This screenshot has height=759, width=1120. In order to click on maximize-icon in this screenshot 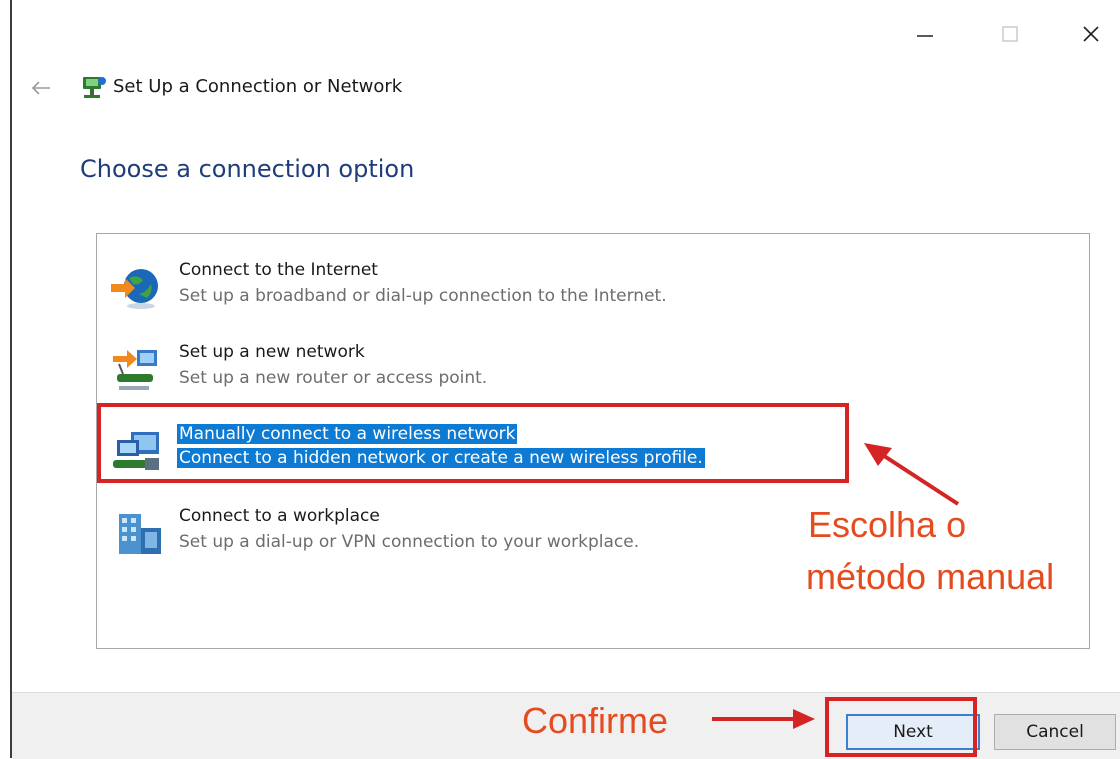, I will do `click(1010, 34)`.